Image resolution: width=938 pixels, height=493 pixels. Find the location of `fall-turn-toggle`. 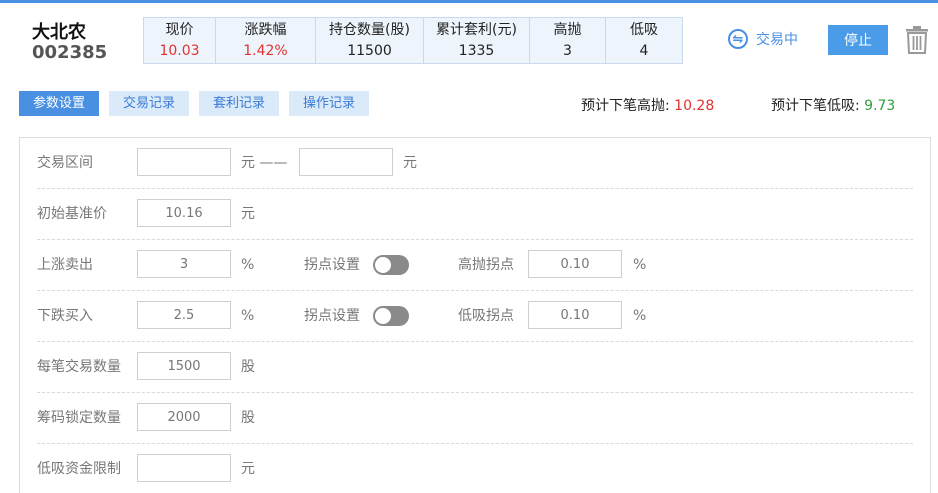

fall-turn-toggle is located at coordinates (391, 316).